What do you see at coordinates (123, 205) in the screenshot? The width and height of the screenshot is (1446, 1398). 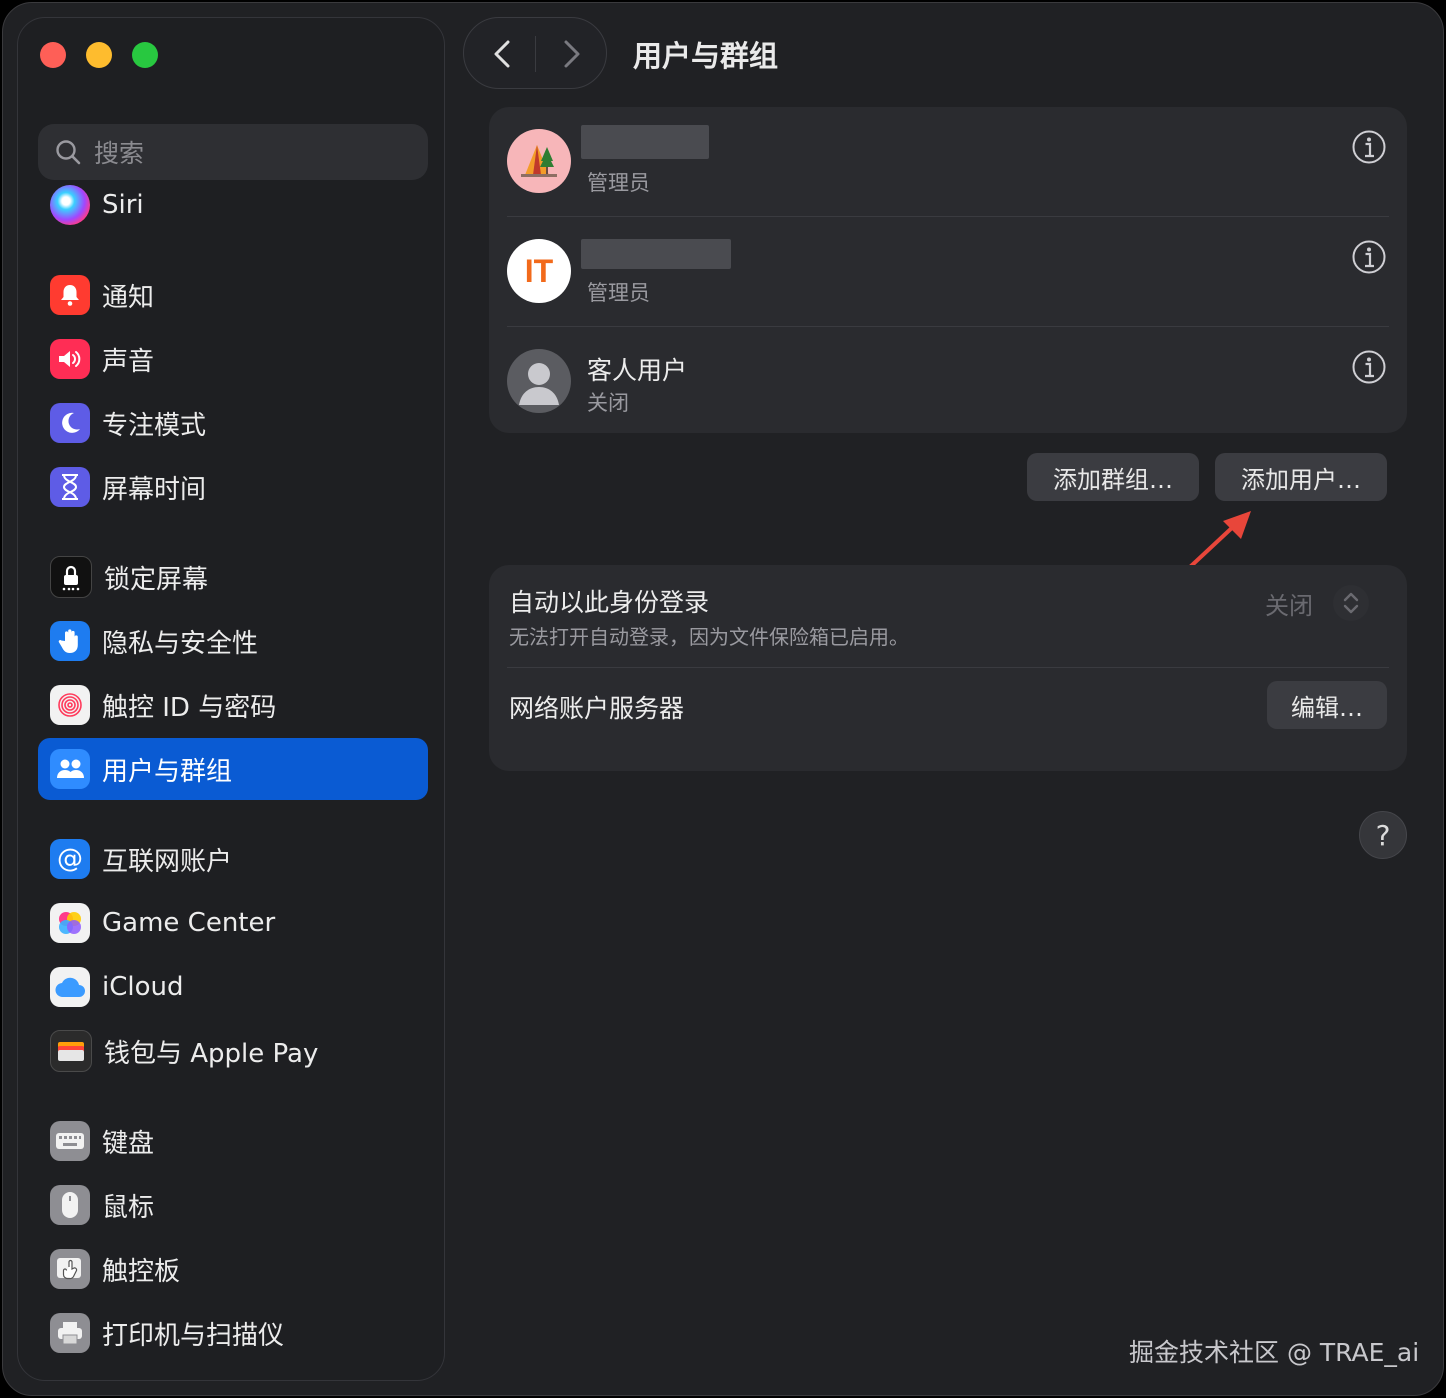 I see `sidebar-item-label: Siri` at bounding box center [123, 205].